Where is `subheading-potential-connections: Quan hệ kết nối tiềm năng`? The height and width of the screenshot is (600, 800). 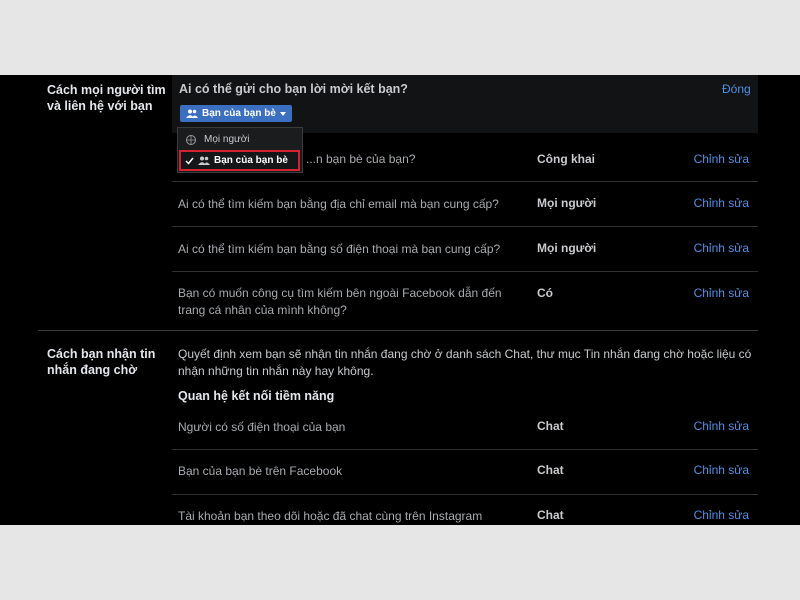
subheading-potential-connections: Quan hệ kết nối tiềm năng is located at coordinates (256, 396).